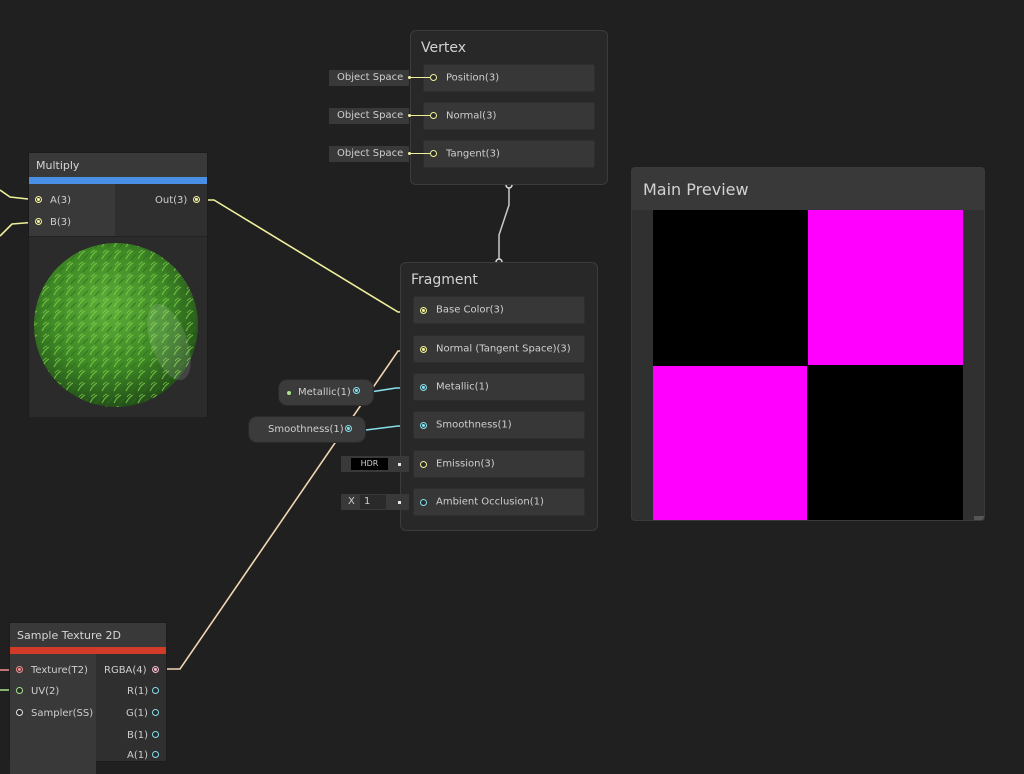 The height and width of the screenshot is (774, 1024). What do you see at coordinates (88, 650) in the screenshot?
I see `sample-texture-header-color-bar` at bounding box center [88, 650].